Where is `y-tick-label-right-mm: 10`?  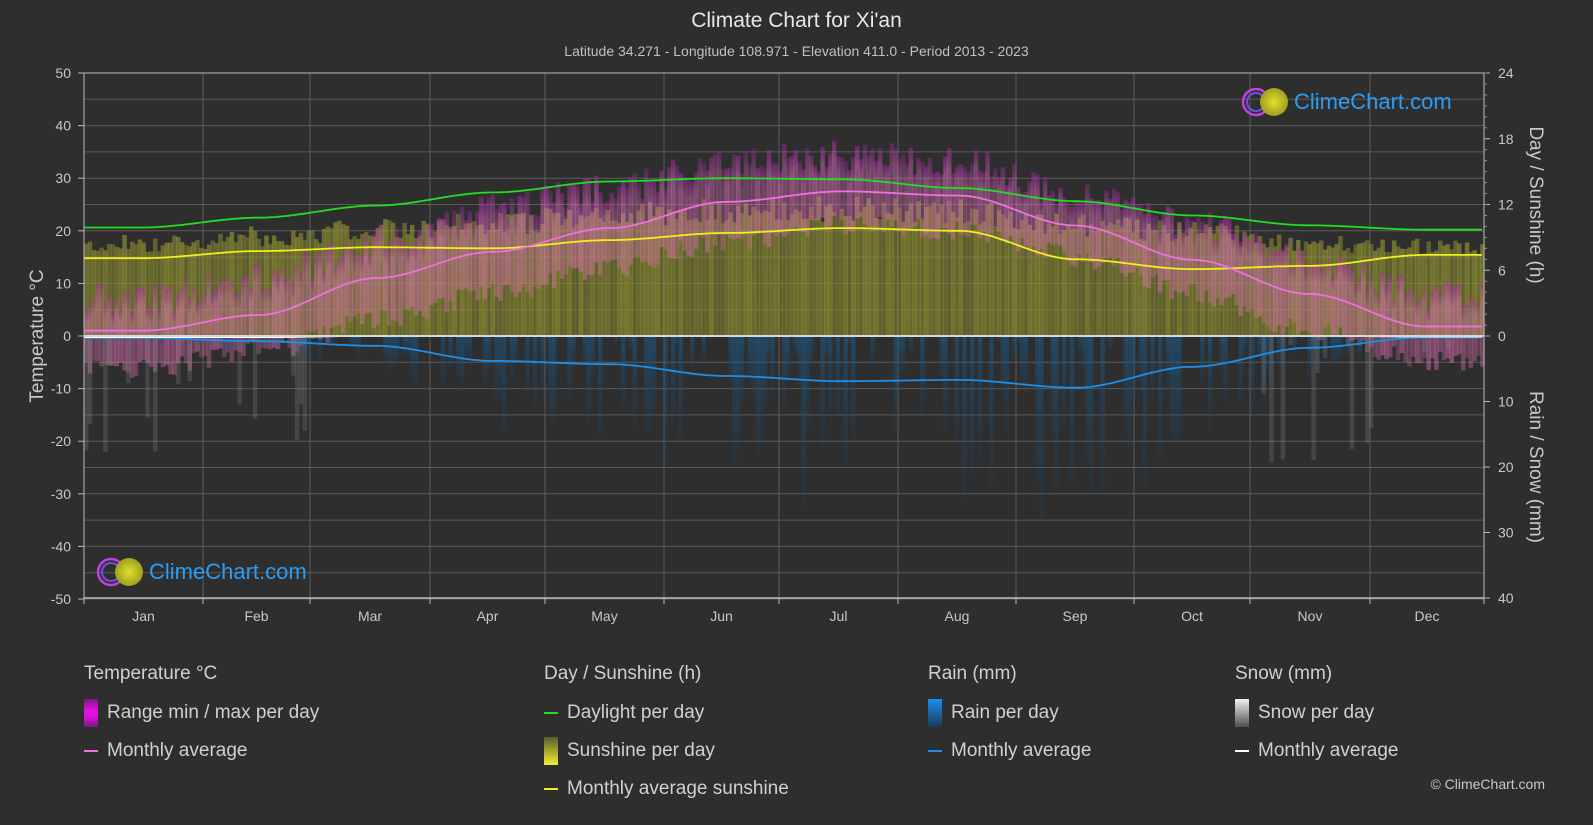 y-tick-label-right-mm: 10 is located at coordinates (1506, 402).